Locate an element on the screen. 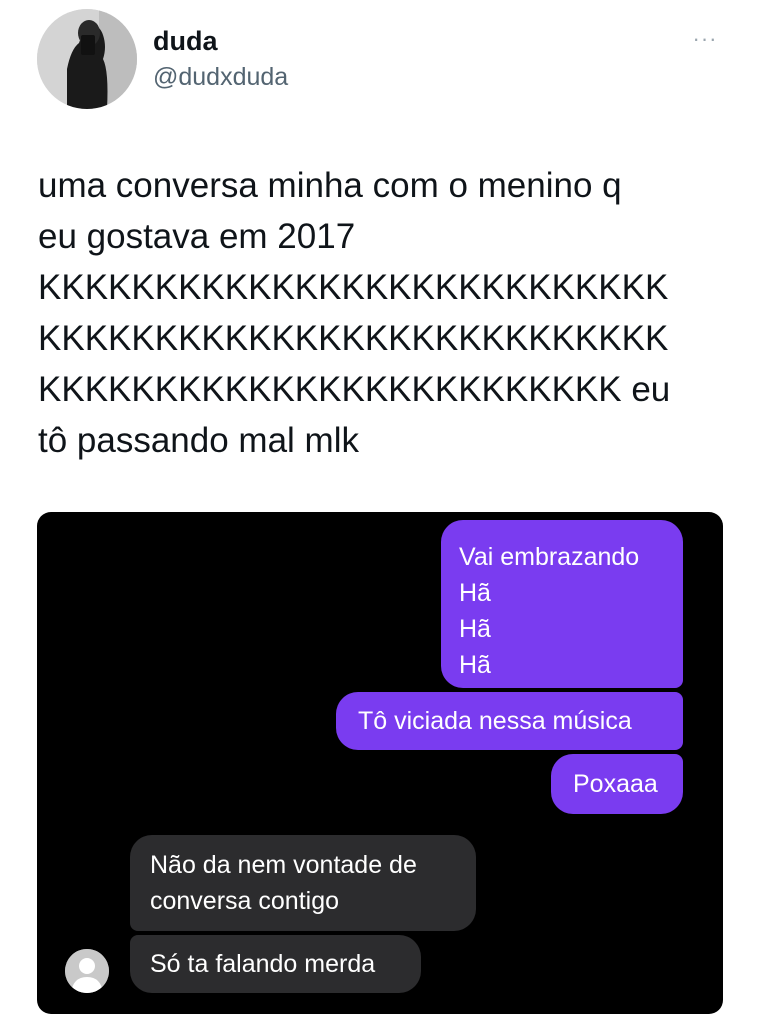 This screenshot has height=1024, width=759. more-horizontal-icon: ··· is located at coordinates (705, 39).